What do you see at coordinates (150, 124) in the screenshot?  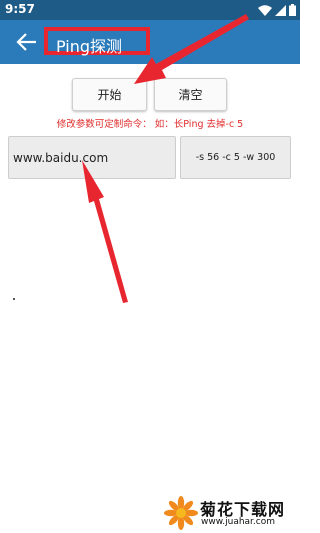 I see `hint-text: 修改参数可定制命令： 如：长Ping 去掉-c 5` at bounding box center [150, 124].